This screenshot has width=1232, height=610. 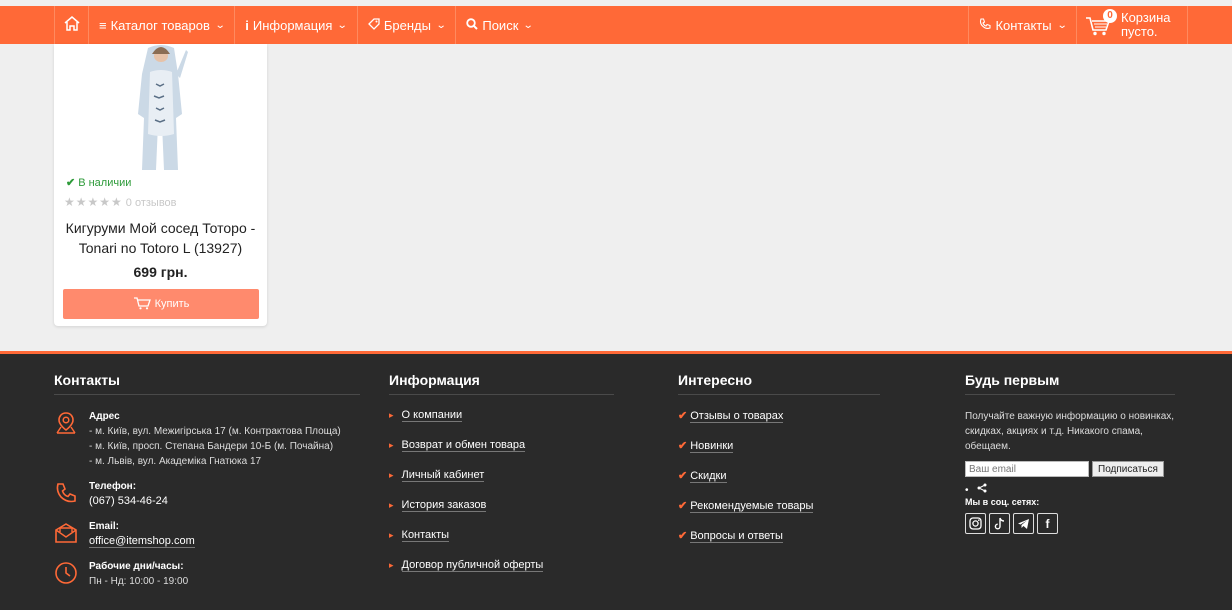 I want to click on social-title: Мы в соц. сетях:, so click(x=1002, y=502).